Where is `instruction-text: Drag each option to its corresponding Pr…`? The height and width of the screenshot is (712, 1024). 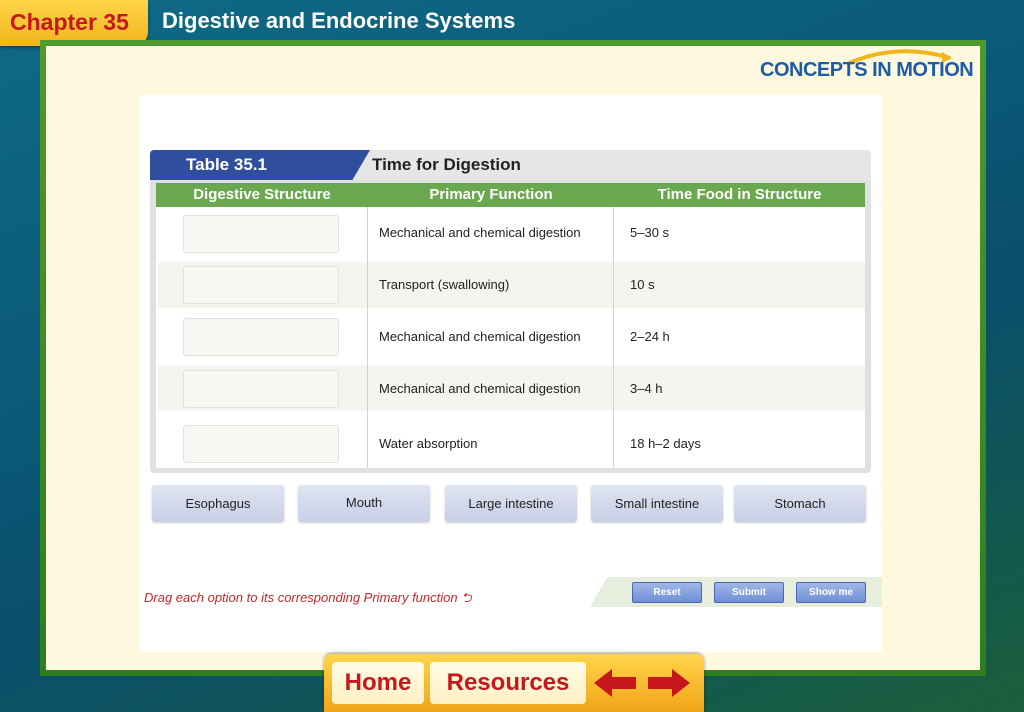 instruction-text: Drag each option to its corresponding Pr… is located at coordinates (308, 600).